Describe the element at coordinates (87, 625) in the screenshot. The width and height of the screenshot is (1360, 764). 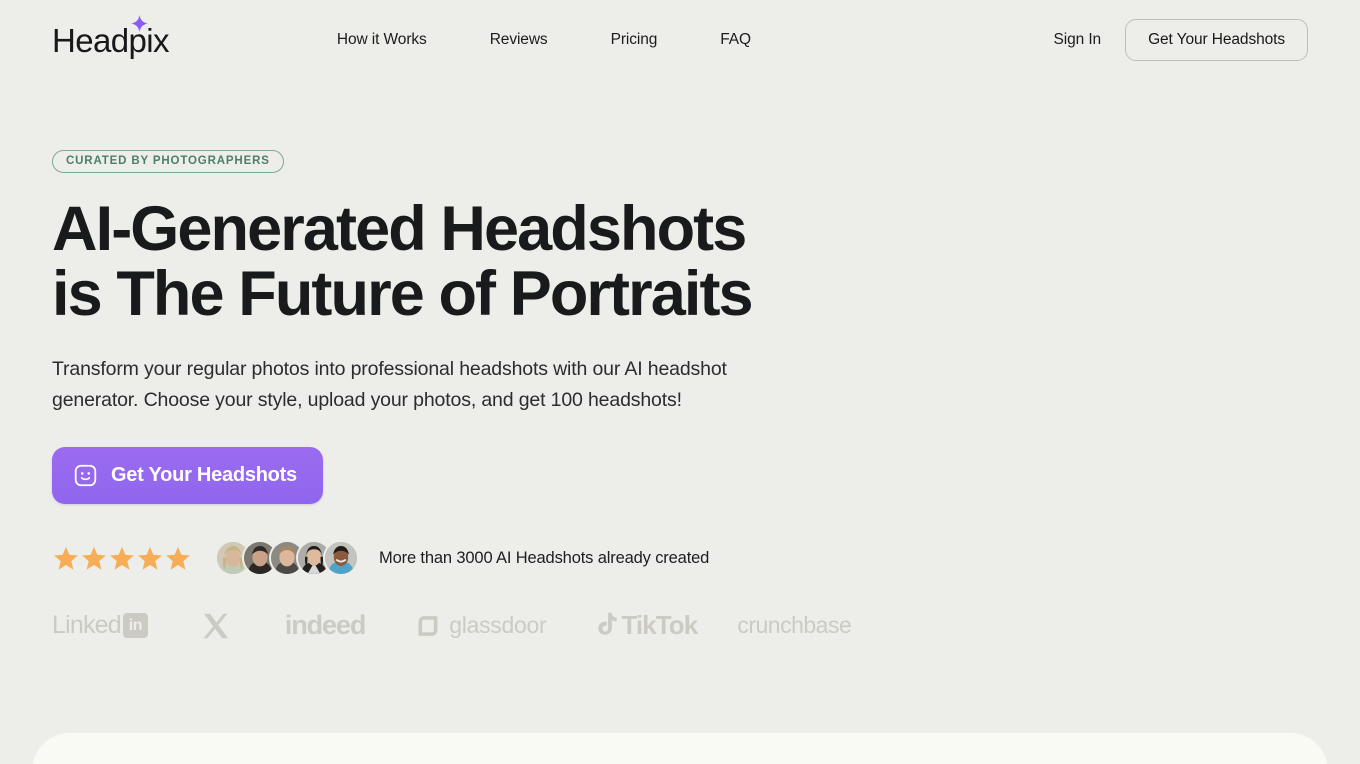
I see `linkedin-wordmark: Linked` at that location.